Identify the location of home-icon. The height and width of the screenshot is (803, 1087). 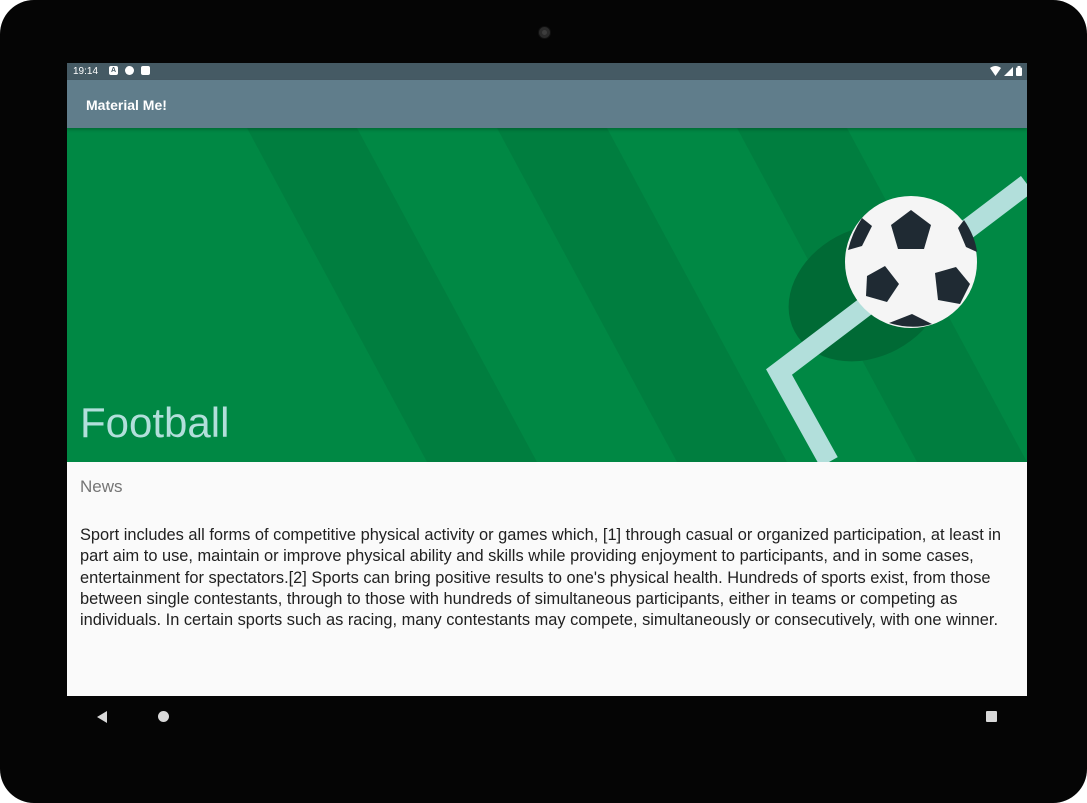
(163, 716).